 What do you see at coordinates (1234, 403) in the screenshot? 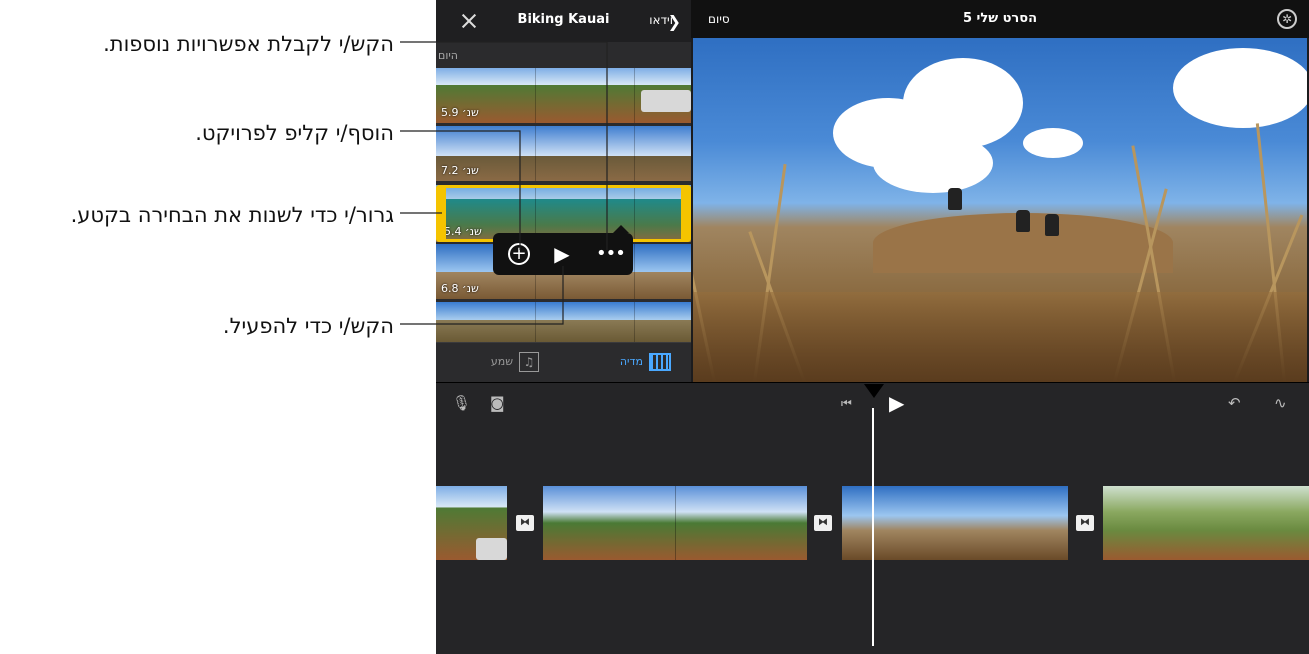
I see `undo-icon: ↶` at bounding box center [1234, 403].